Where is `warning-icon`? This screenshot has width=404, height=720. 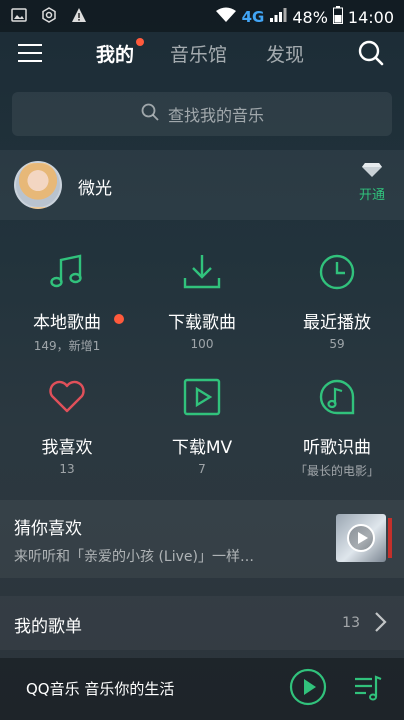 warning-icon is located at coordinates (79, 15).